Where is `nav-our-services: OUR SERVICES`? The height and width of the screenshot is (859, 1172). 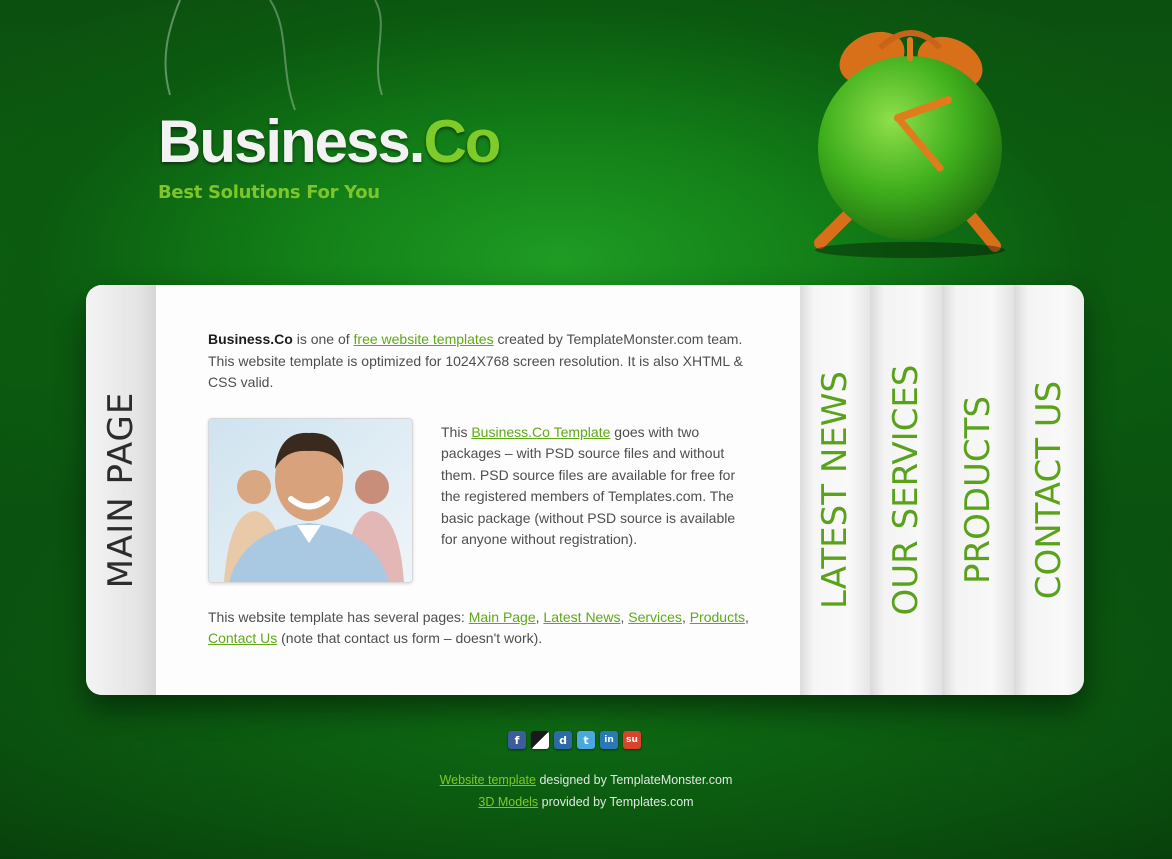 nav-our-services: OUR SERVICES is located at coordinates (906, 490).